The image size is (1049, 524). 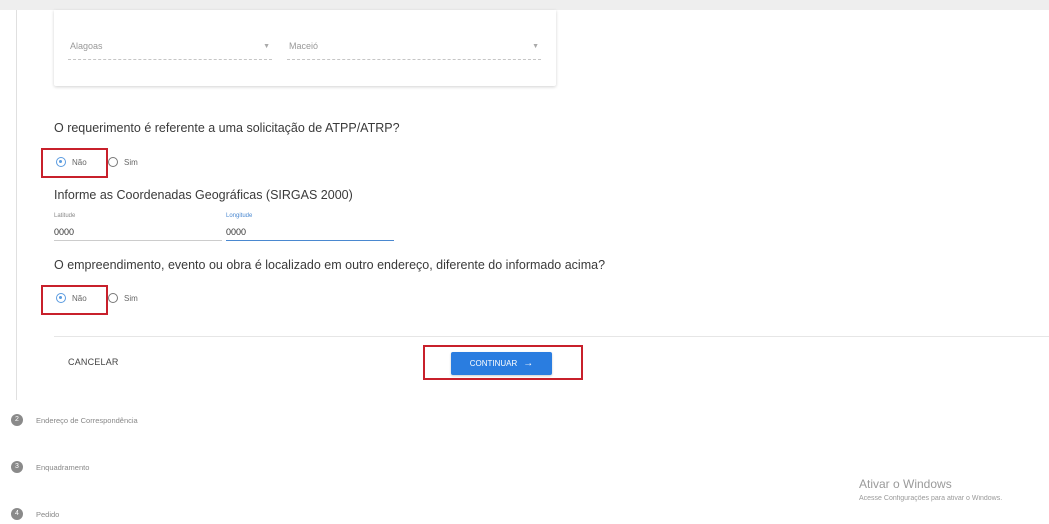 What do you see at coordinates (74, 300) in the screenshot?
I see `highlight-box-location-no` at bounding box center [74, 300].